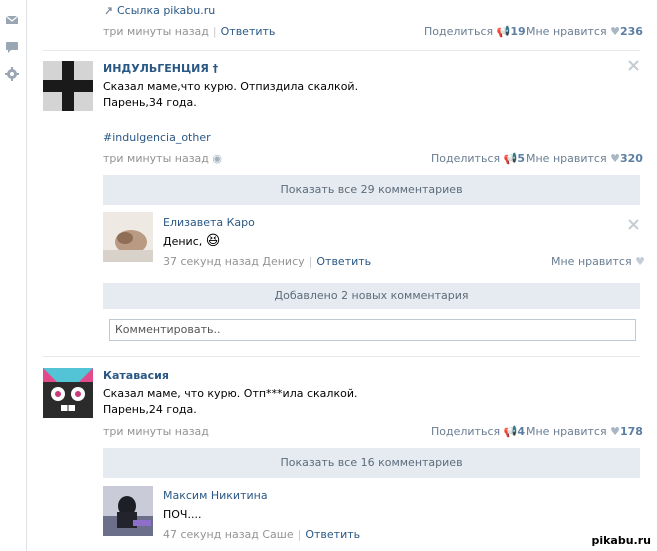 Image resolution: width=657 pixels, height=551 pixels. What do you see at coordinates (213, 241) in the screenshot?
I see `laughing-emoji-icon: 😆` at bounding box center [213, 241].